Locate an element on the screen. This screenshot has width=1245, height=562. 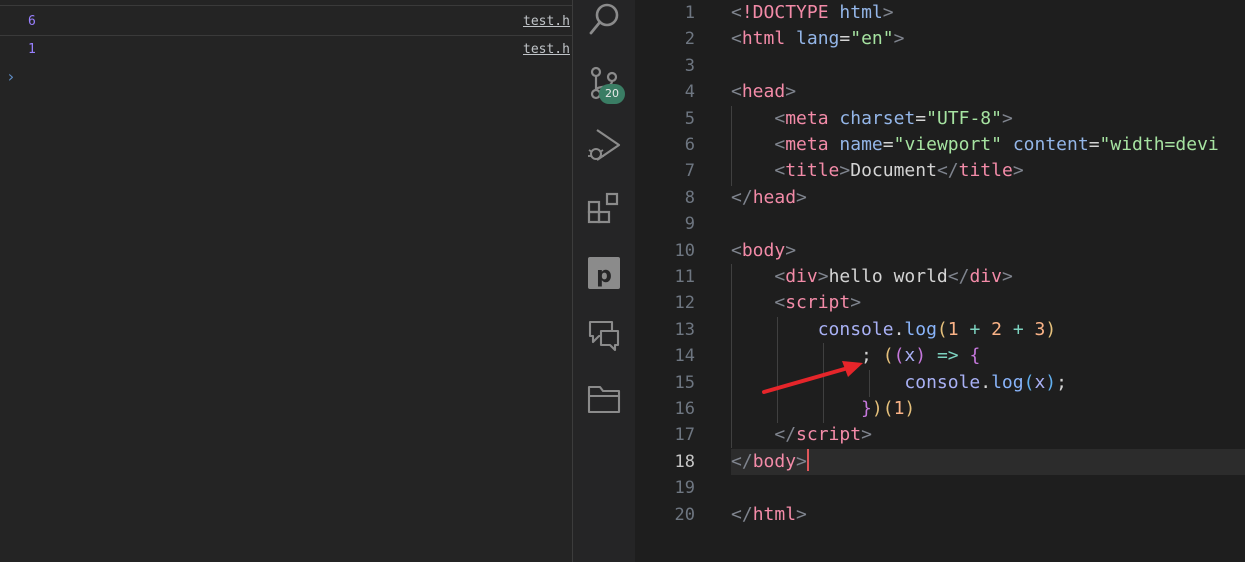
comments-icon is located at coordinates (604, 335).